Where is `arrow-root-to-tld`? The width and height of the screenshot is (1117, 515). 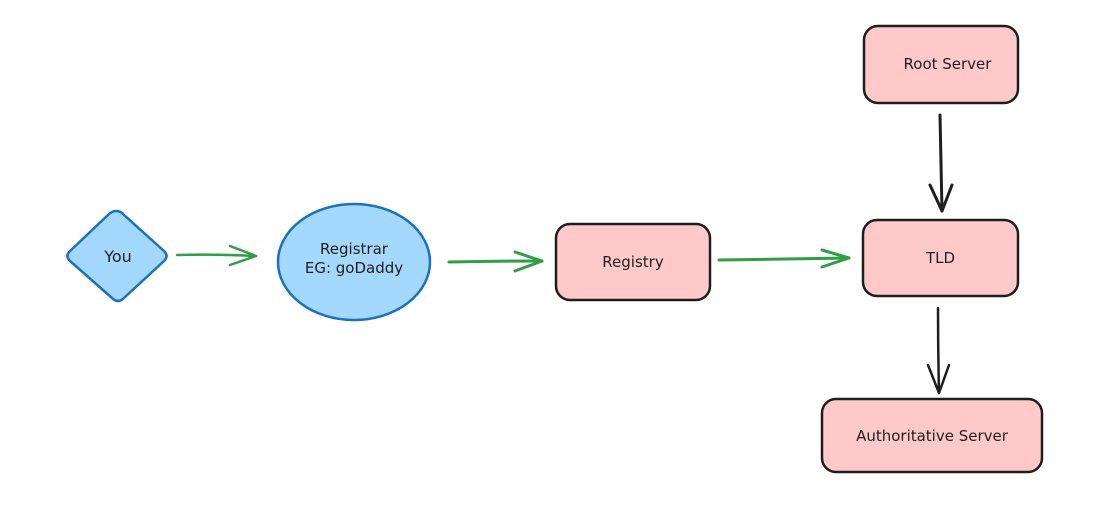
arrow-root-to-tld is located at coordinates (941, 163).